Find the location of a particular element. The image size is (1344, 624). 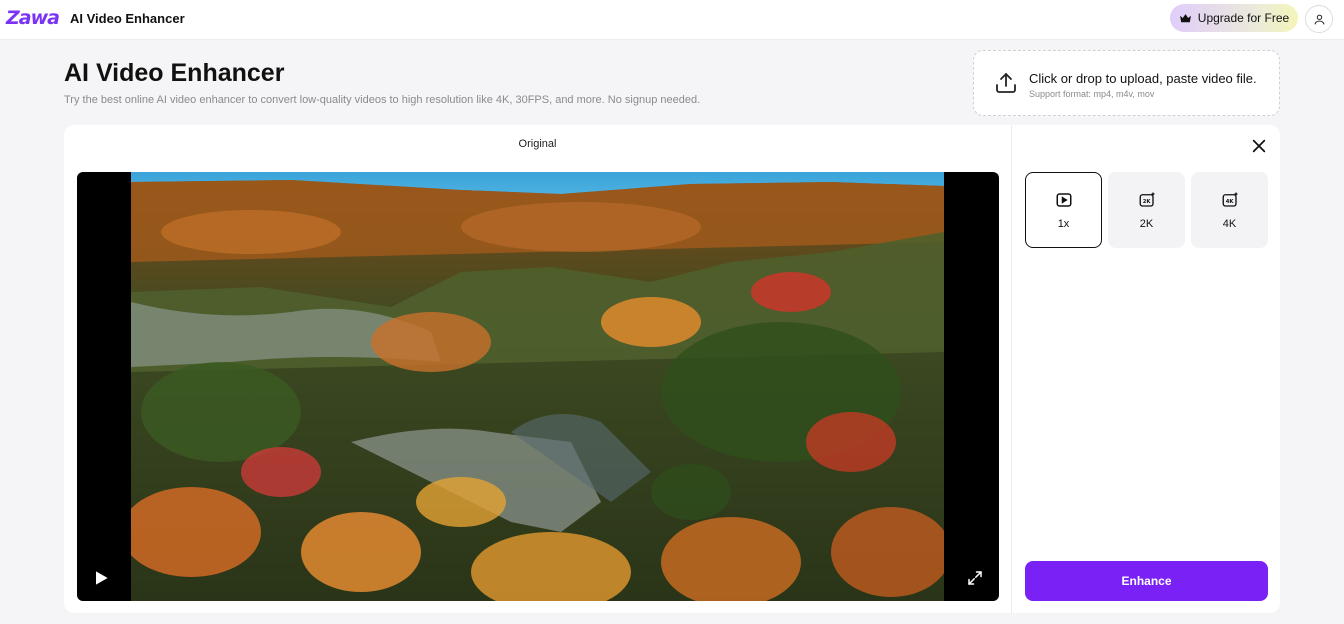

option-label: 1x is located at coordinates (1063, 223).